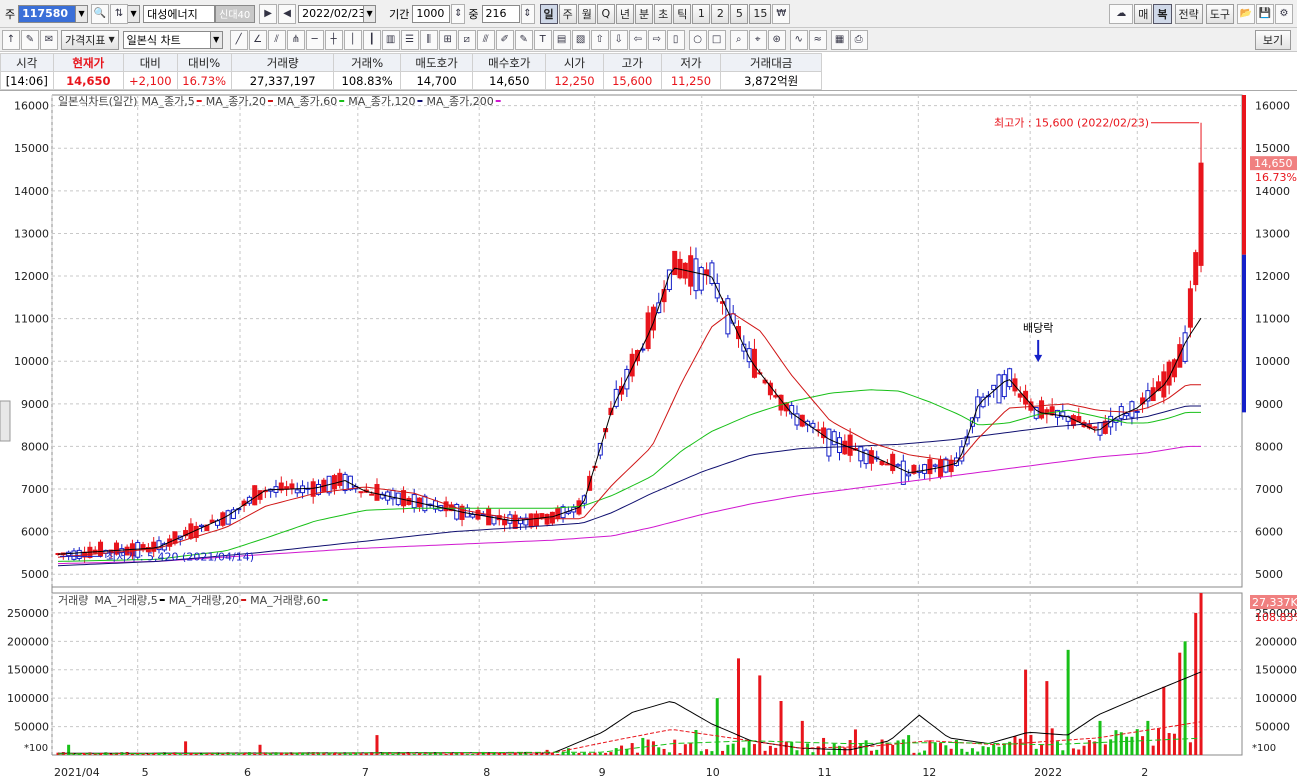 The height and width of the screenshot is (780, 1297). What do you see at coordinates (644, 13) in the screenshot?
I see `tf-minute: 분` at bounding box center [644, 13].